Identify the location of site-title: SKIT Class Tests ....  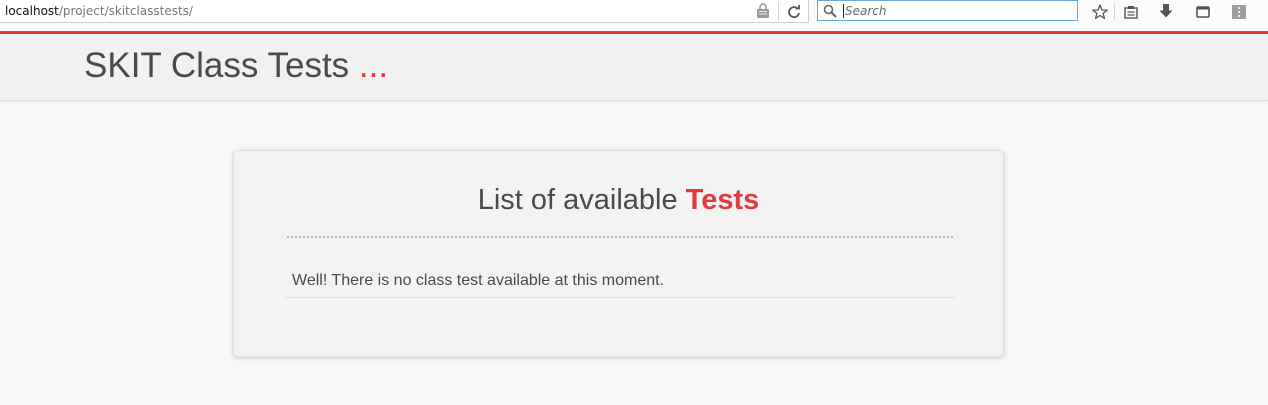
(236, 66).